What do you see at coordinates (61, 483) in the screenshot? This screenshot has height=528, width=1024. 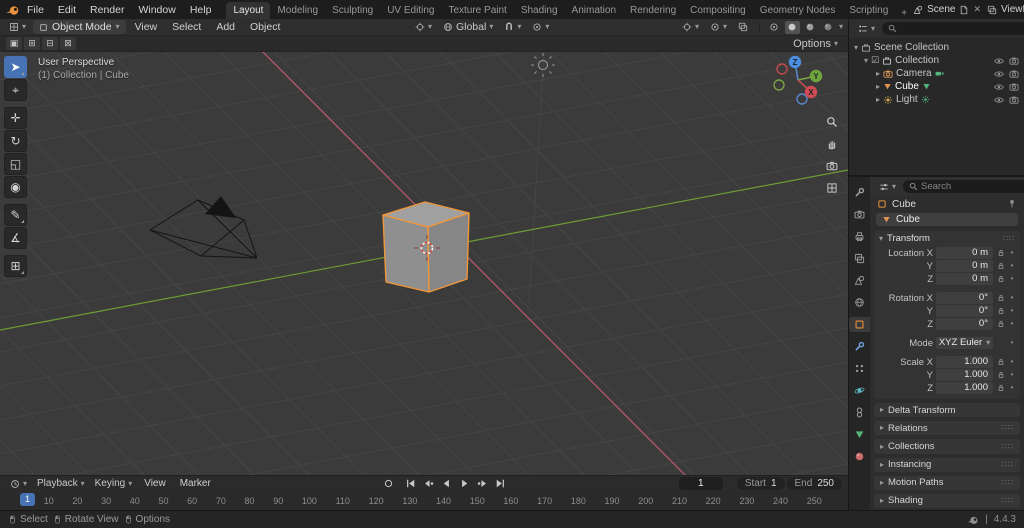 I see `playback-menu: Playback ▾` at bounding box center [61, 483].